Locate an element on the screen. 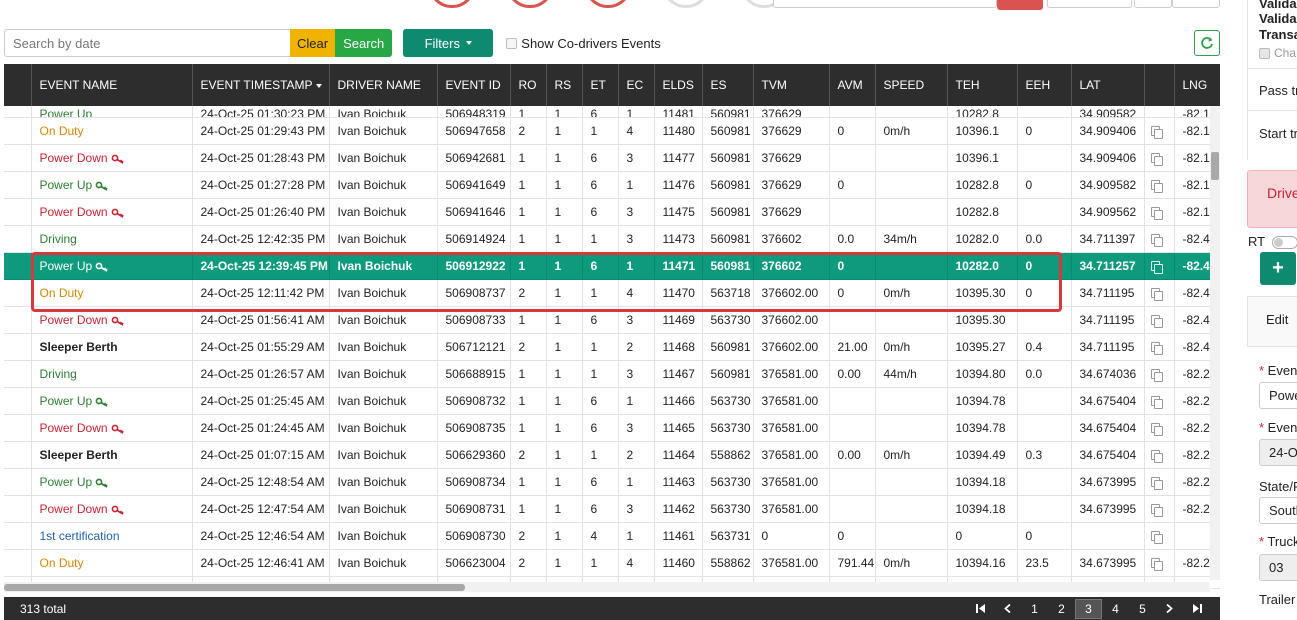  panel-checkbox-row: Cha is located at coordinates (1277, 53).